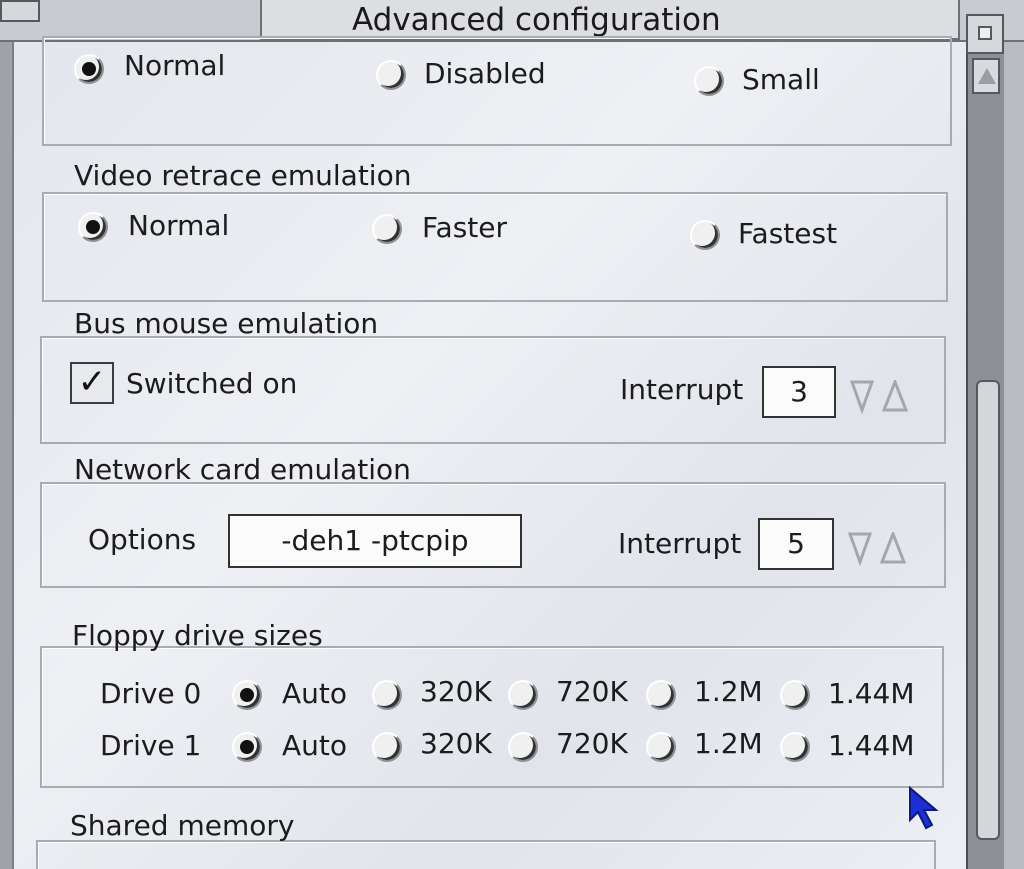 The image size is (1024, 869). Describe the element at coordinates (391, 75) in the screenshot. I see `top-disabled-radio` at that location.